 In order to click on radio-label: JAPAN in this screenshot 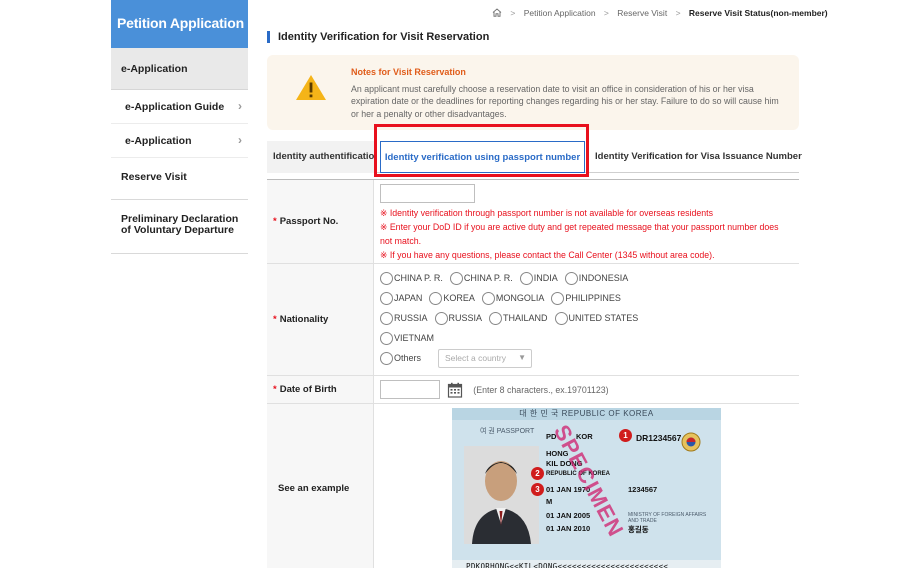, I will do `click(408, 298)`.